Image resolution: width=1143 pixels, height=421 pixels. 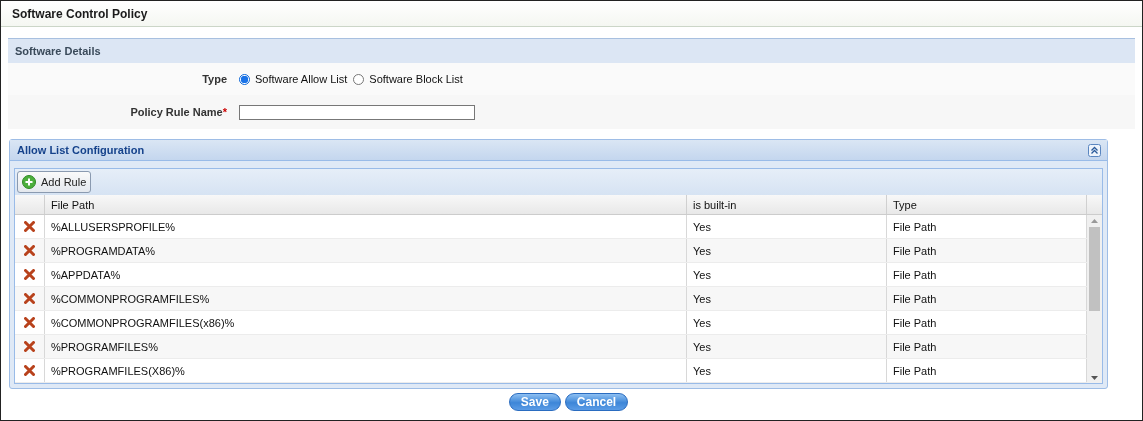 I want to click on table-cell: %PROGRAMDATA%, so click(x=103, y=250).